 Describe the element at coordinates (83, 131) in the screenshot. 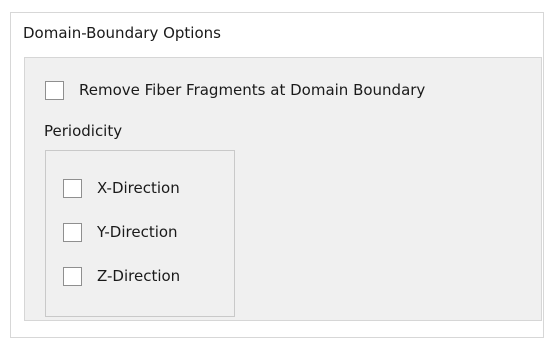

I see `periodicity-label: Periodicity` at that location.